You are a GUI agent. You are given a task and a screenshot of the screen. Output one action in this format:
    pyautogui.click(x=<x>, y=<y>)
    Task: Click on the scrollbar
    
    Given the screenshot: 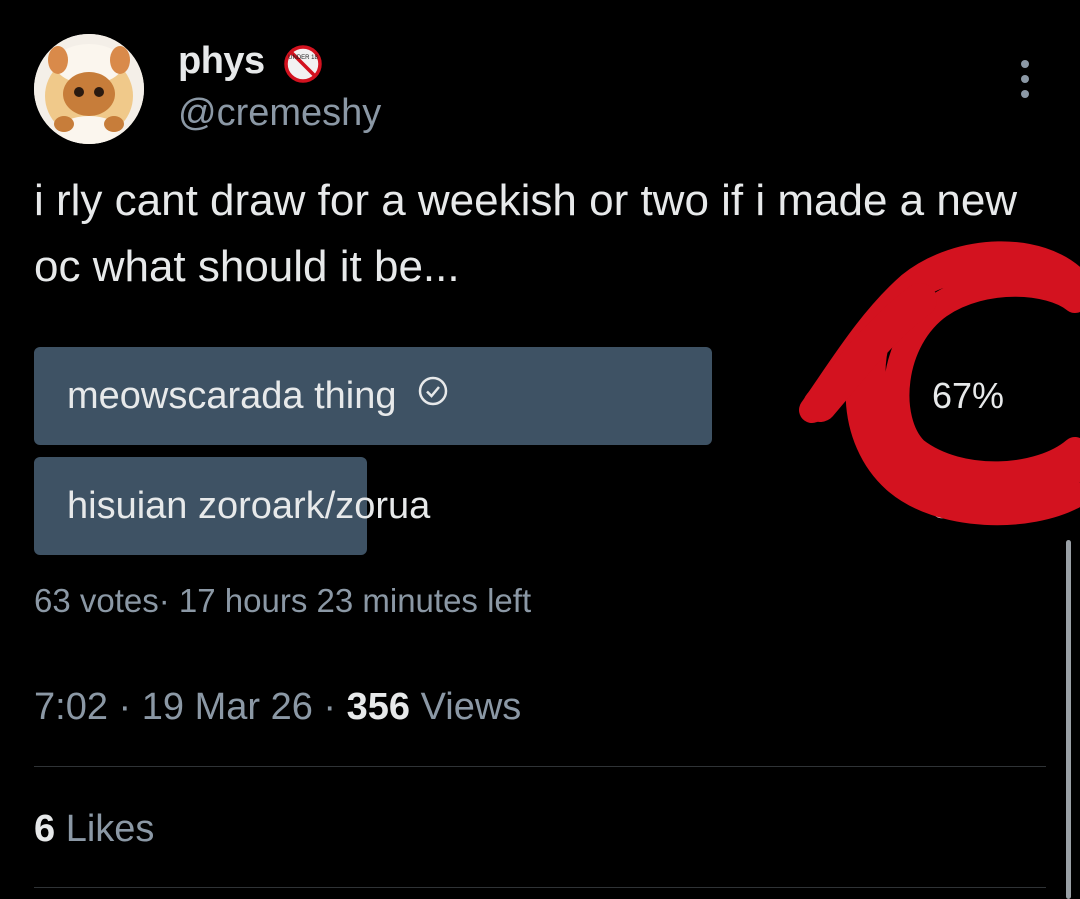 What is the action you would take?
    pyautogui.click(x=1068, y=719)
    